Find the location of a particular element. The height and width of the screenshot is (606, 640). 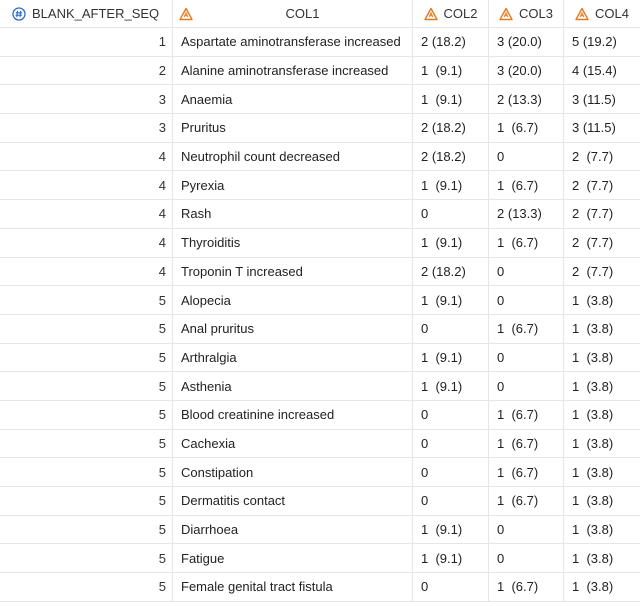

table-row: 4 Troponin T increased 2 (18.2) 0 2 (7.7) is located at coordinates (320, 272).